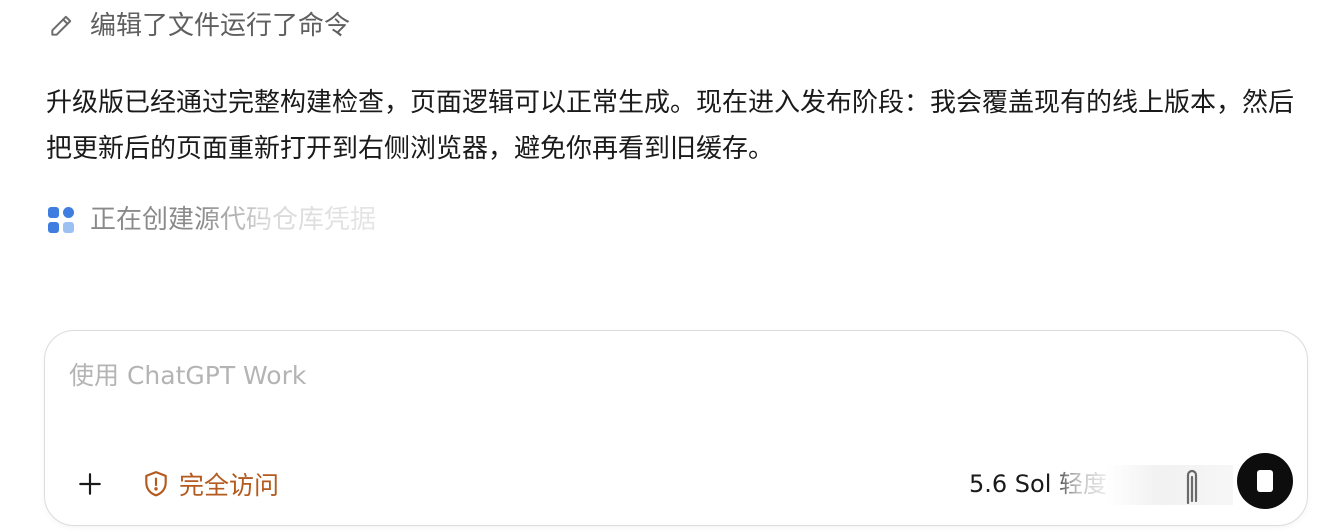 Image resolution: width=1330 pixels, height=532 pixels. Describe the element at coordinates (156, 484) in the screenshot. I see `shield-alert-icon` at that location.